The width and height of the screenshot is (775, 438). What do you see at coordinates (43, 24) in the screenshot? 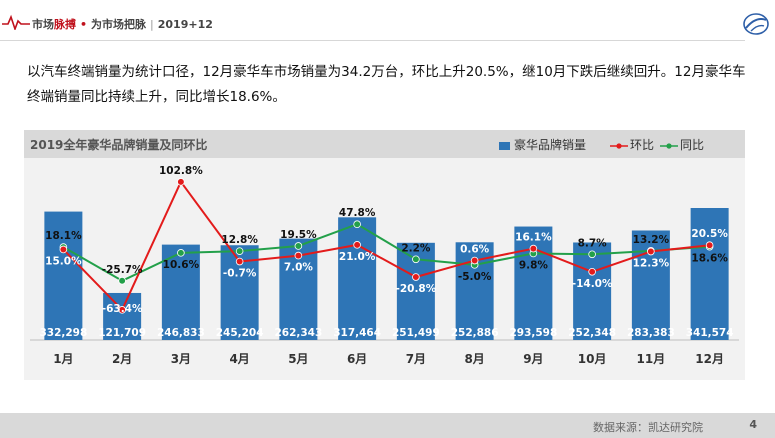
I see `header-brand-a: 市场` at bounding box center [43, 24].